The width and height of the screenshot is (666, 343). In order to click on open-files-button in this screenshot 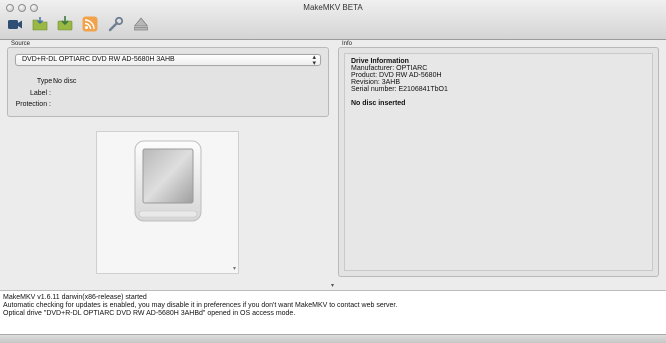, I will do `click(40, 24)`.